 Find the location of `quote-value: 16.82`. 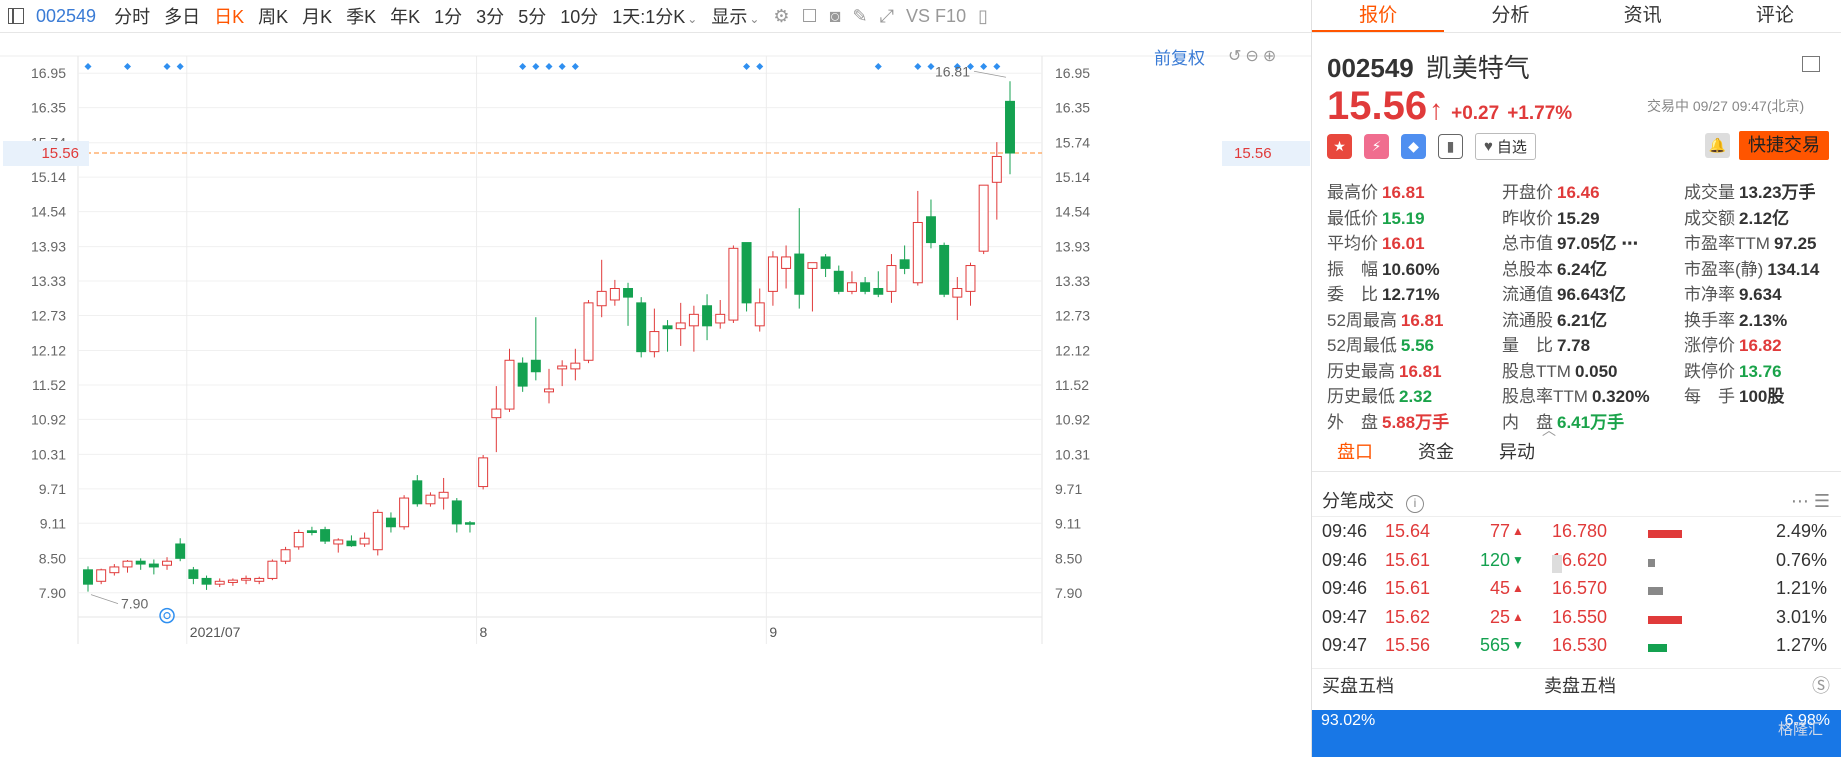

quote-value: 16.82 is located at coordinates (1760, 345).